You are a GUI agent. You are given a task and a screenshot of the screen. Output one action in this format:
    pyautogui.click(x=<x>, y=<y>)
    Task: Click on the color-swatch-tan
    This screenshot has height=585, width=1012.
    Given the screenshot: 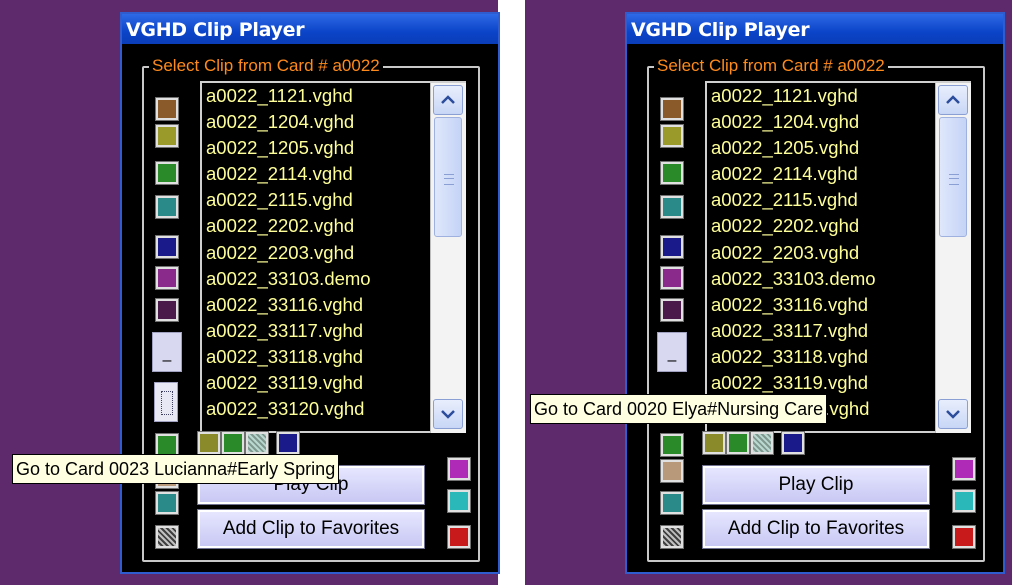 What is the action you would take?
    pyautogui.click(x=672, y=471)
    